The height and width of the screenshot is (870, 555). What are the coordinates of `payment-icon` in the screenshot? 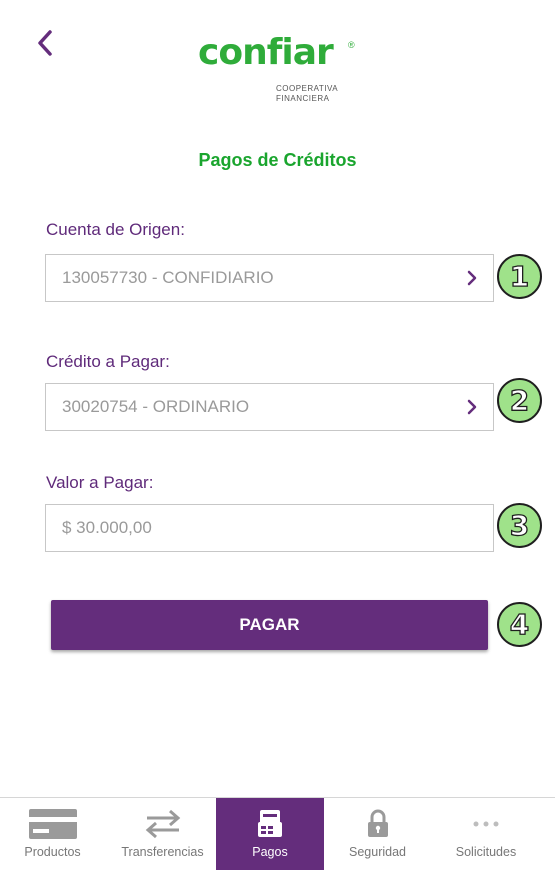 It's located at (270, 823).